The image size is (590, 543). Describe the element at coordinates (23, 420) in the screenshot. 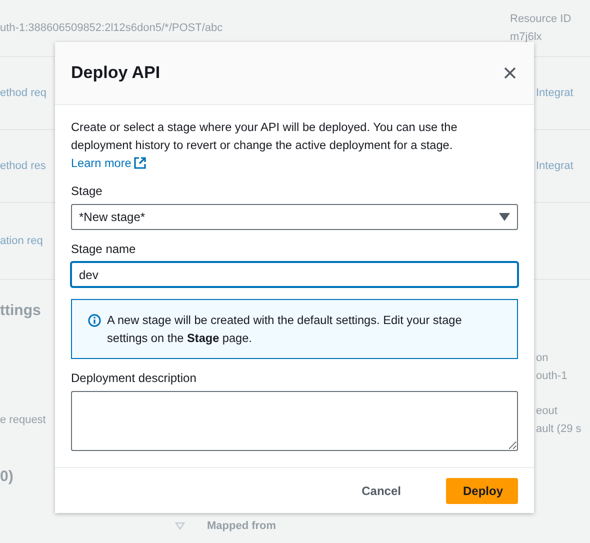

I see `background-text: e request` at that location.